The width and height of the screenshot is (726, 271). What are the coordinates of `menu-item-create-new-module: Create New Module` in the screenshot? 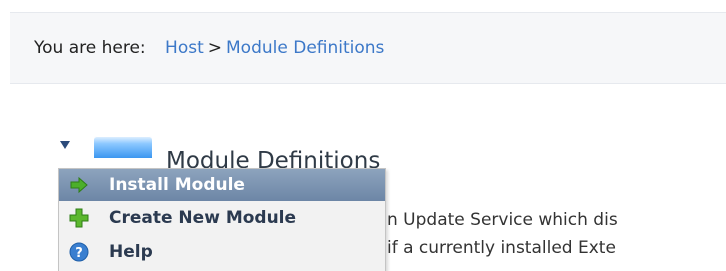 It's located at (222, 218).